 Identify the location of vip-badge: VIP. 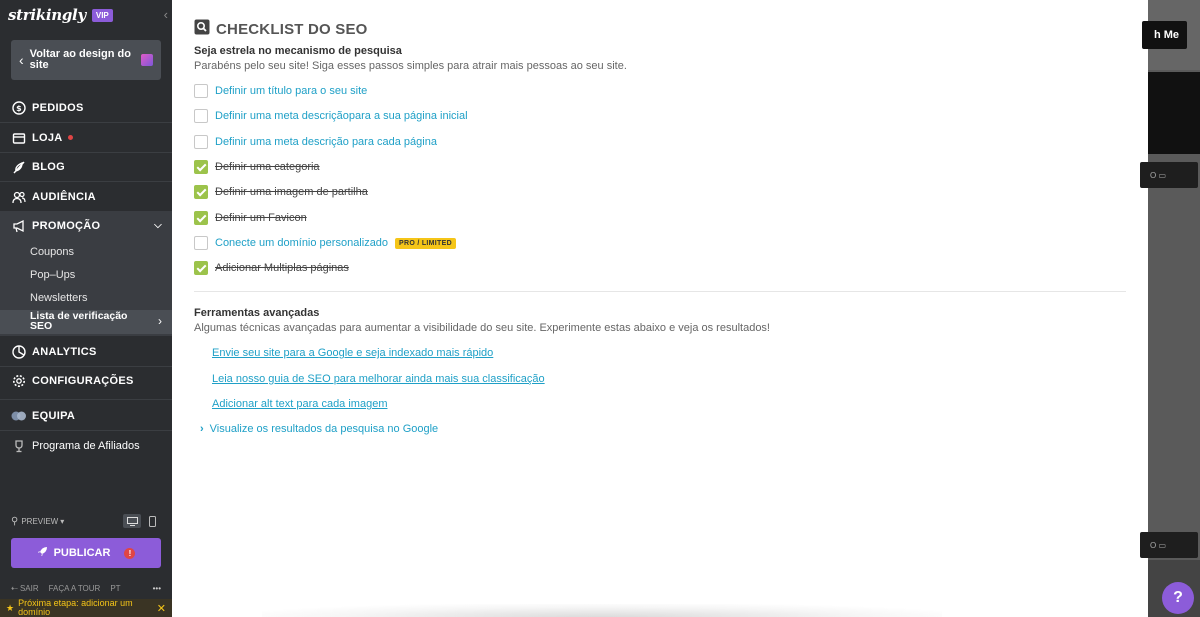
(102, 15).